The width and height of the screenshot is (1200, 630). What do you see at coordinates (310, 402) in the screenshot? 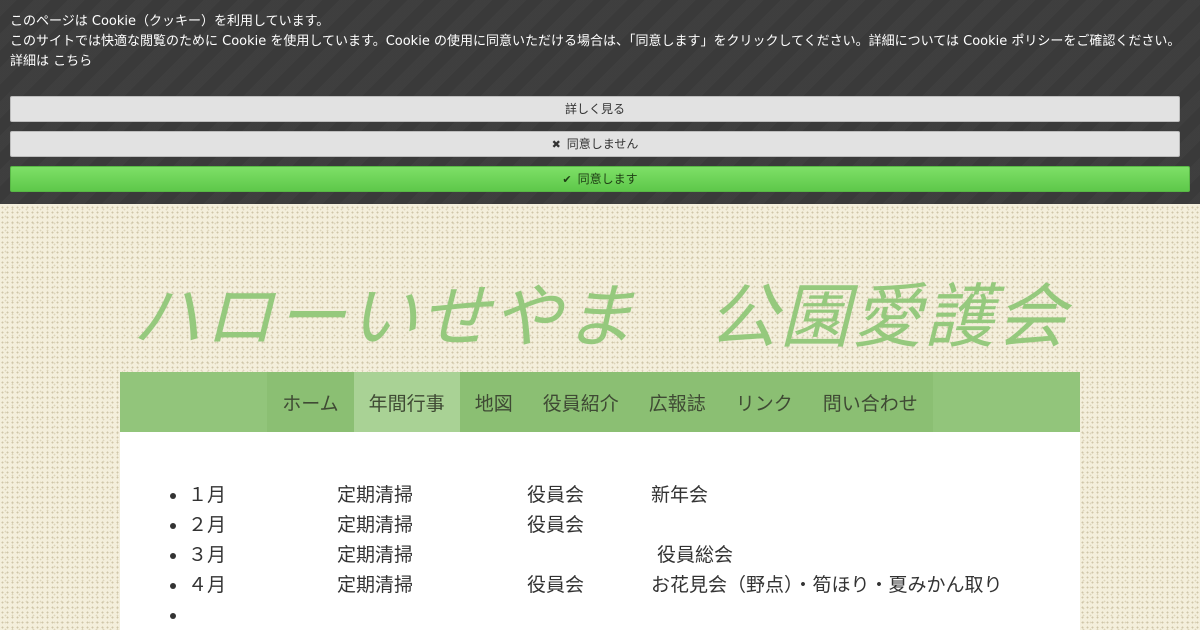
I see `nav-item-home: ホーム` at bounding box center [310, 402].